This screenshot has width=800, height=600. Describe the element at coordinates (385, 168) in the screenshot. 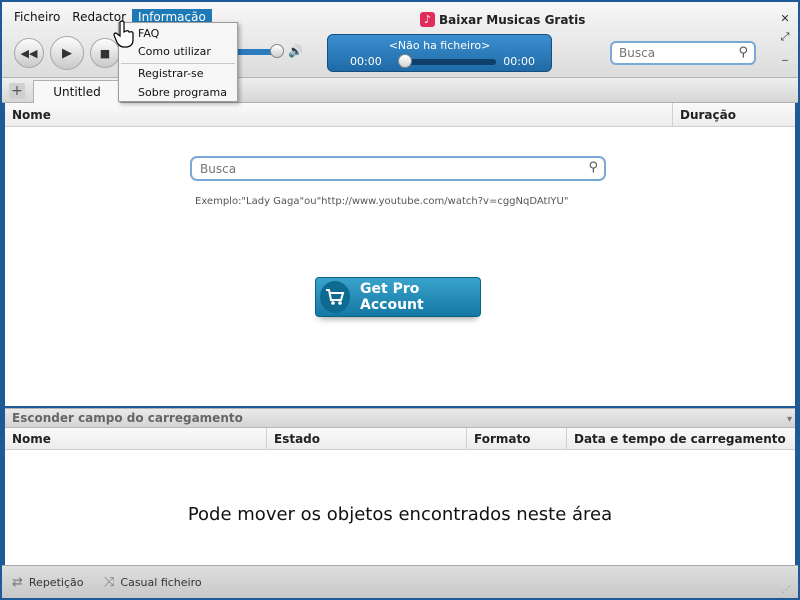

I see `main-search-input` at that location.